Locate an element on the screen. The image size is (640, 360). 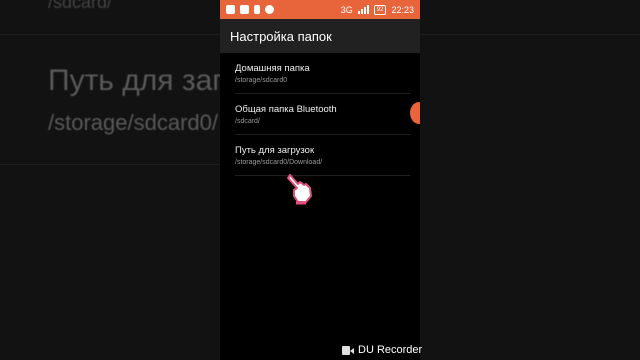
du-recorder-watermark: DU Recorder is located at coordinates (382, 350).